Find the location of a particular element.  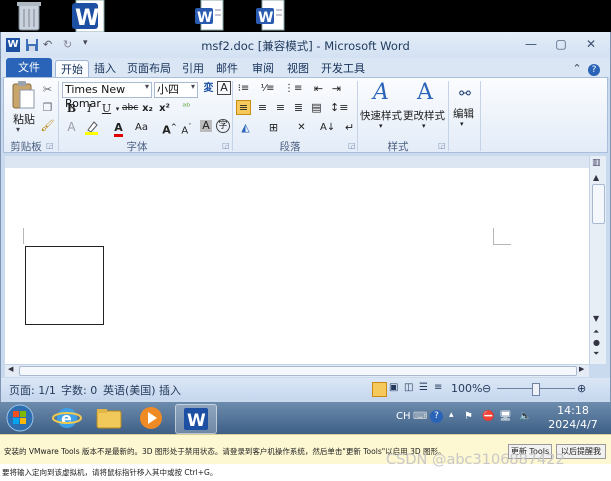

input-language: CH is located at coordinates (403, 416).